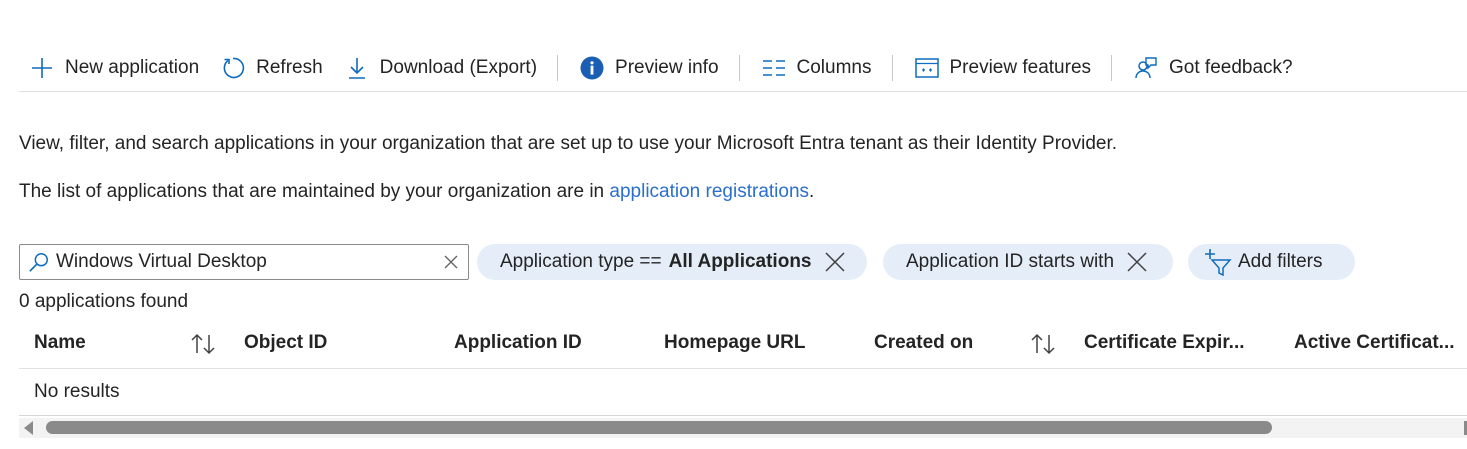 The width and height of the screenshot is (1467, 449). Describe the element at coordinates (834, 67) in the screenshot. I see `columns-label: Columns` at that location.